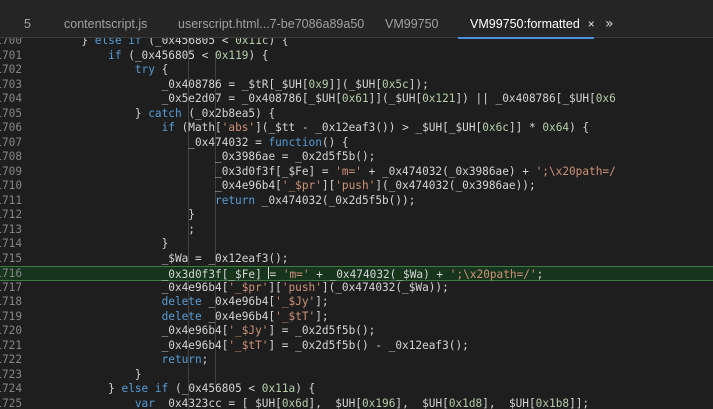 This screenshot has width=713, height=409. Describe the element at coordinates (158, 258) in the screenshot. I see `code-text: _$Wa = _0x12eaf3();` at that location.